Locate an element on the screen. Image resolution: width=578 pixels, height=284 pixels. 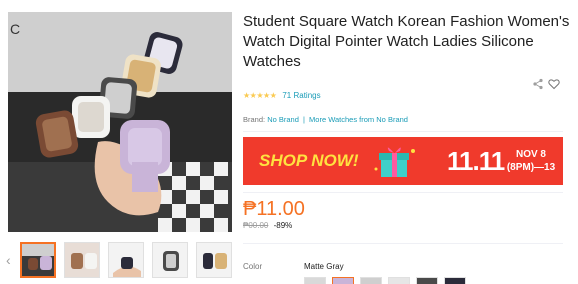
color-label: Color is located at coordinates (253, 266).